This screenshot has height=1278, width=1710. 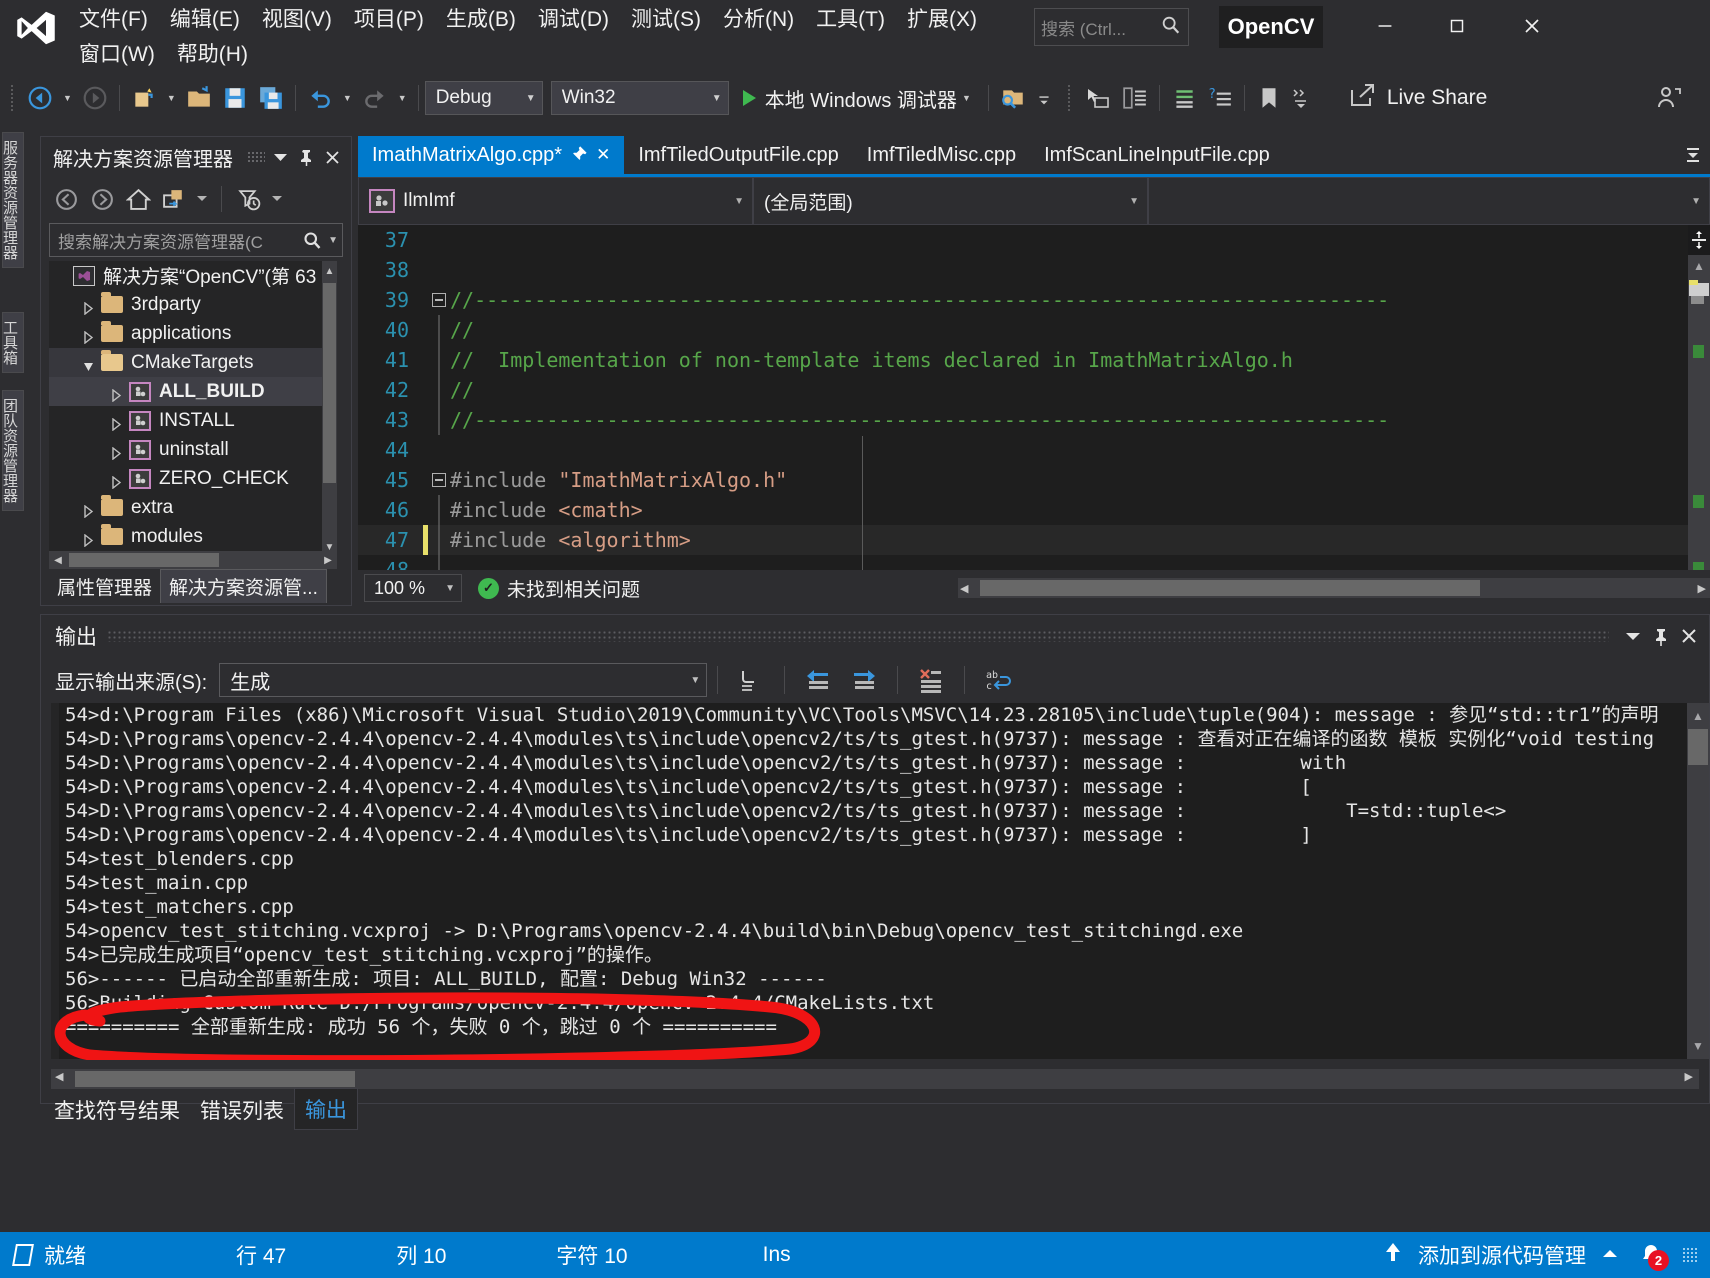 What do you see at coordinates (1184, 98) in the screenshot?
I see `solution-explorer-icon` at bounding box center [1184, 98].